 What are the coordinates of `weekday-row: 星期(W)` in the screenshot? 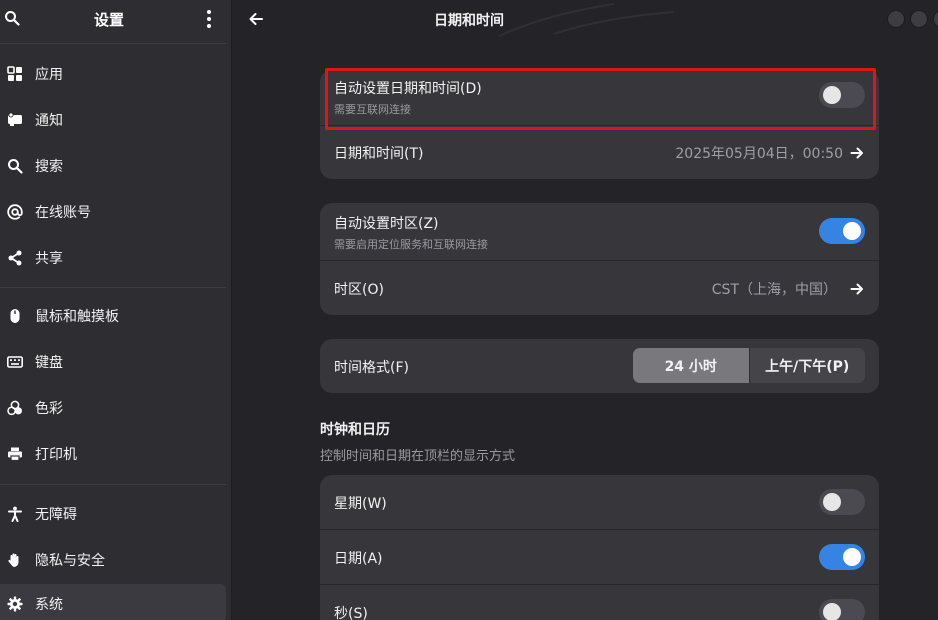 It's located at (599, 502).